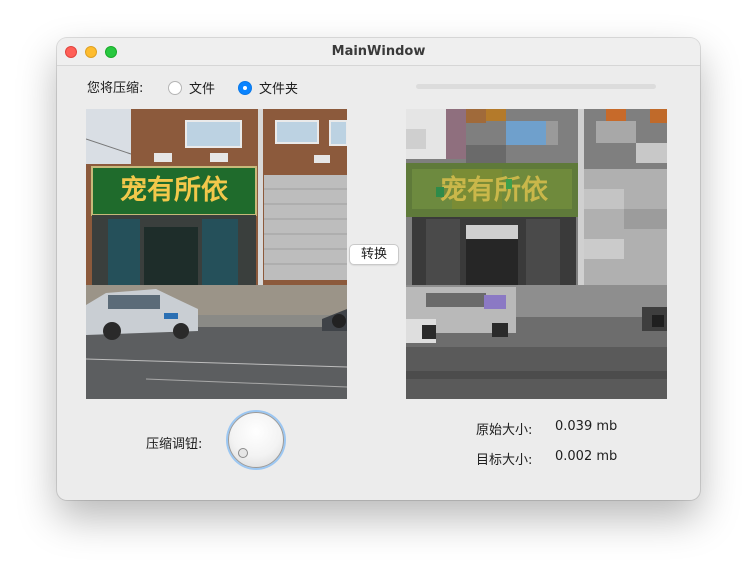 This screenshot has width=756, height=575. Describe the element at coordinates (174, 189) in the screenshot. I see `original-sign-text: 宠有所依` at that location.